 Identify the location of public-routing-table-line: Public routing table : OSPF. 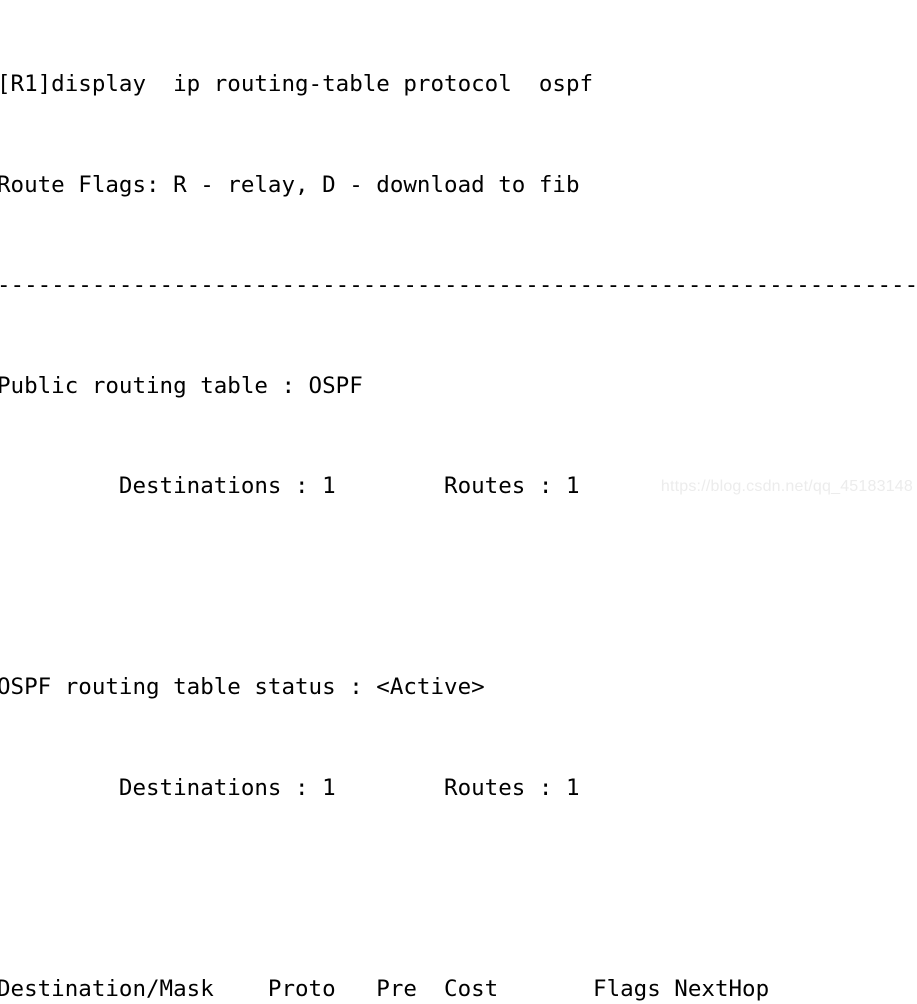
(458, 387).